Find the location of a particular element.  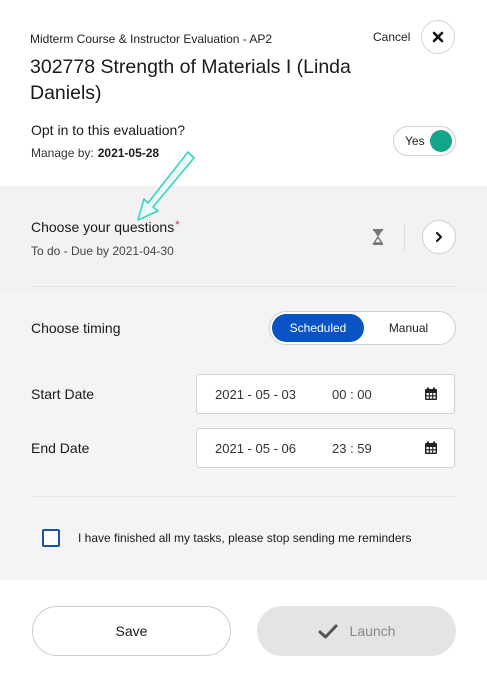

timing-option-scheduled: Scheduled is located at coordinates (318, 328).